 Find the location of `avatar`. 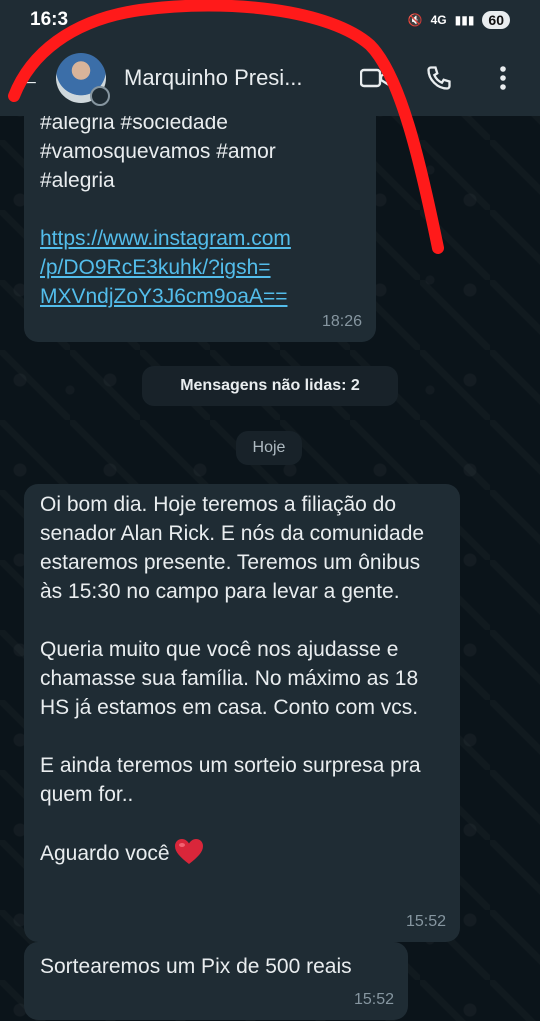

avatar is located at coordinates (83, 79).